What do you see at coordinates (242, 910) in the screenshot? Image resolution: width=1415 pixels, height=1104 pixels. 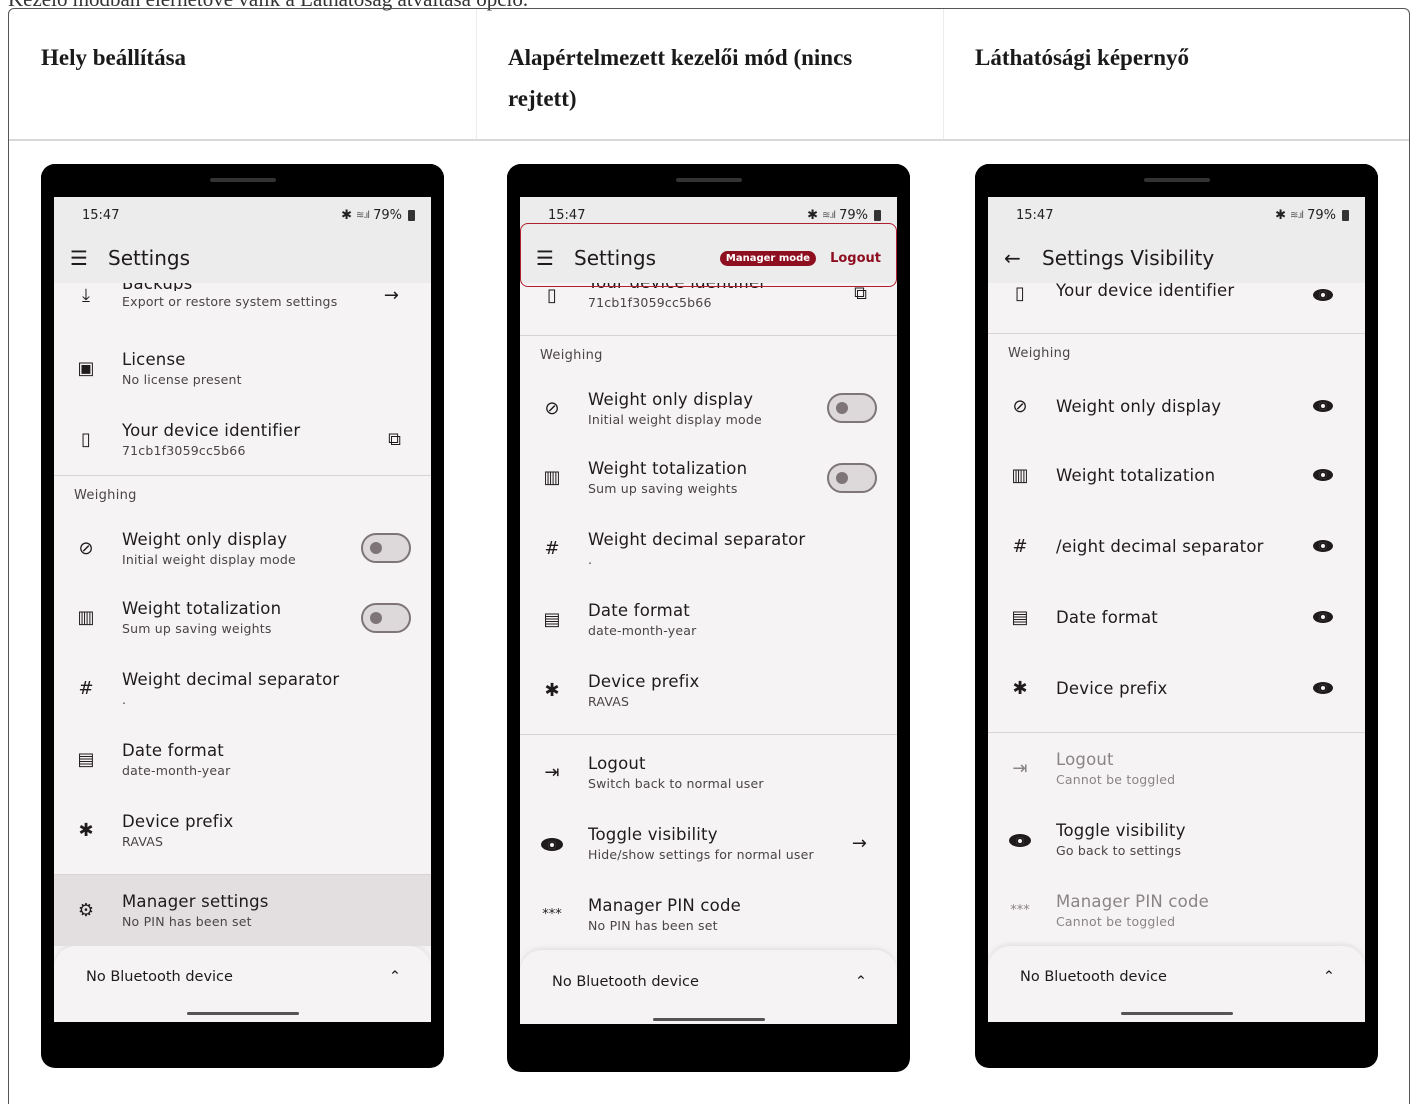 I see `list-item-manager-settings: ⚙ Manager settings No PIN has been set` at bounding box center [242, 910].